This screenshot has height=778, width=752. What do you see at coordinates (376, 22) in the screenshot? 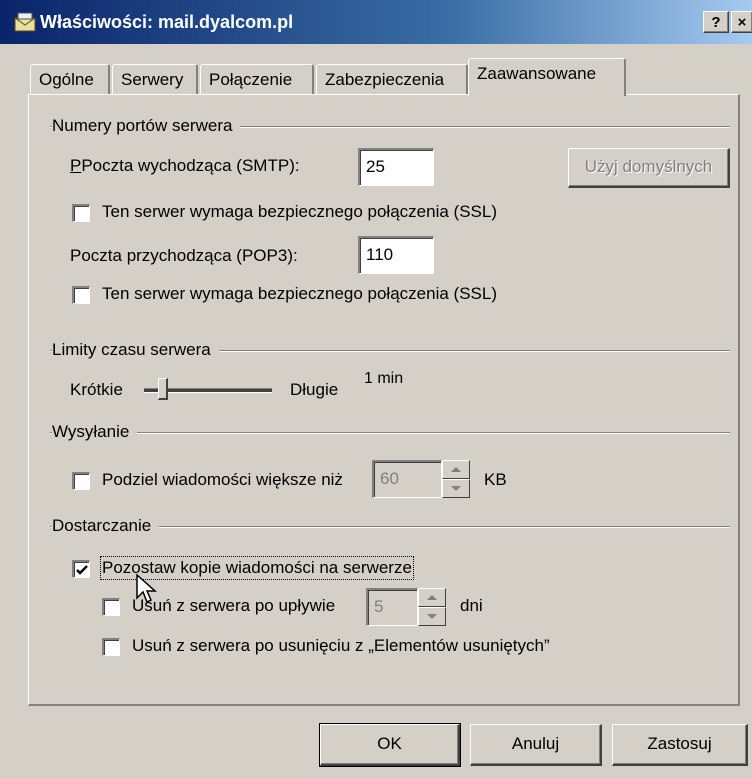
I see `title-bar: Właściwości: mail.dyalcom.pl ? ×` at bounding box center [376, 22].